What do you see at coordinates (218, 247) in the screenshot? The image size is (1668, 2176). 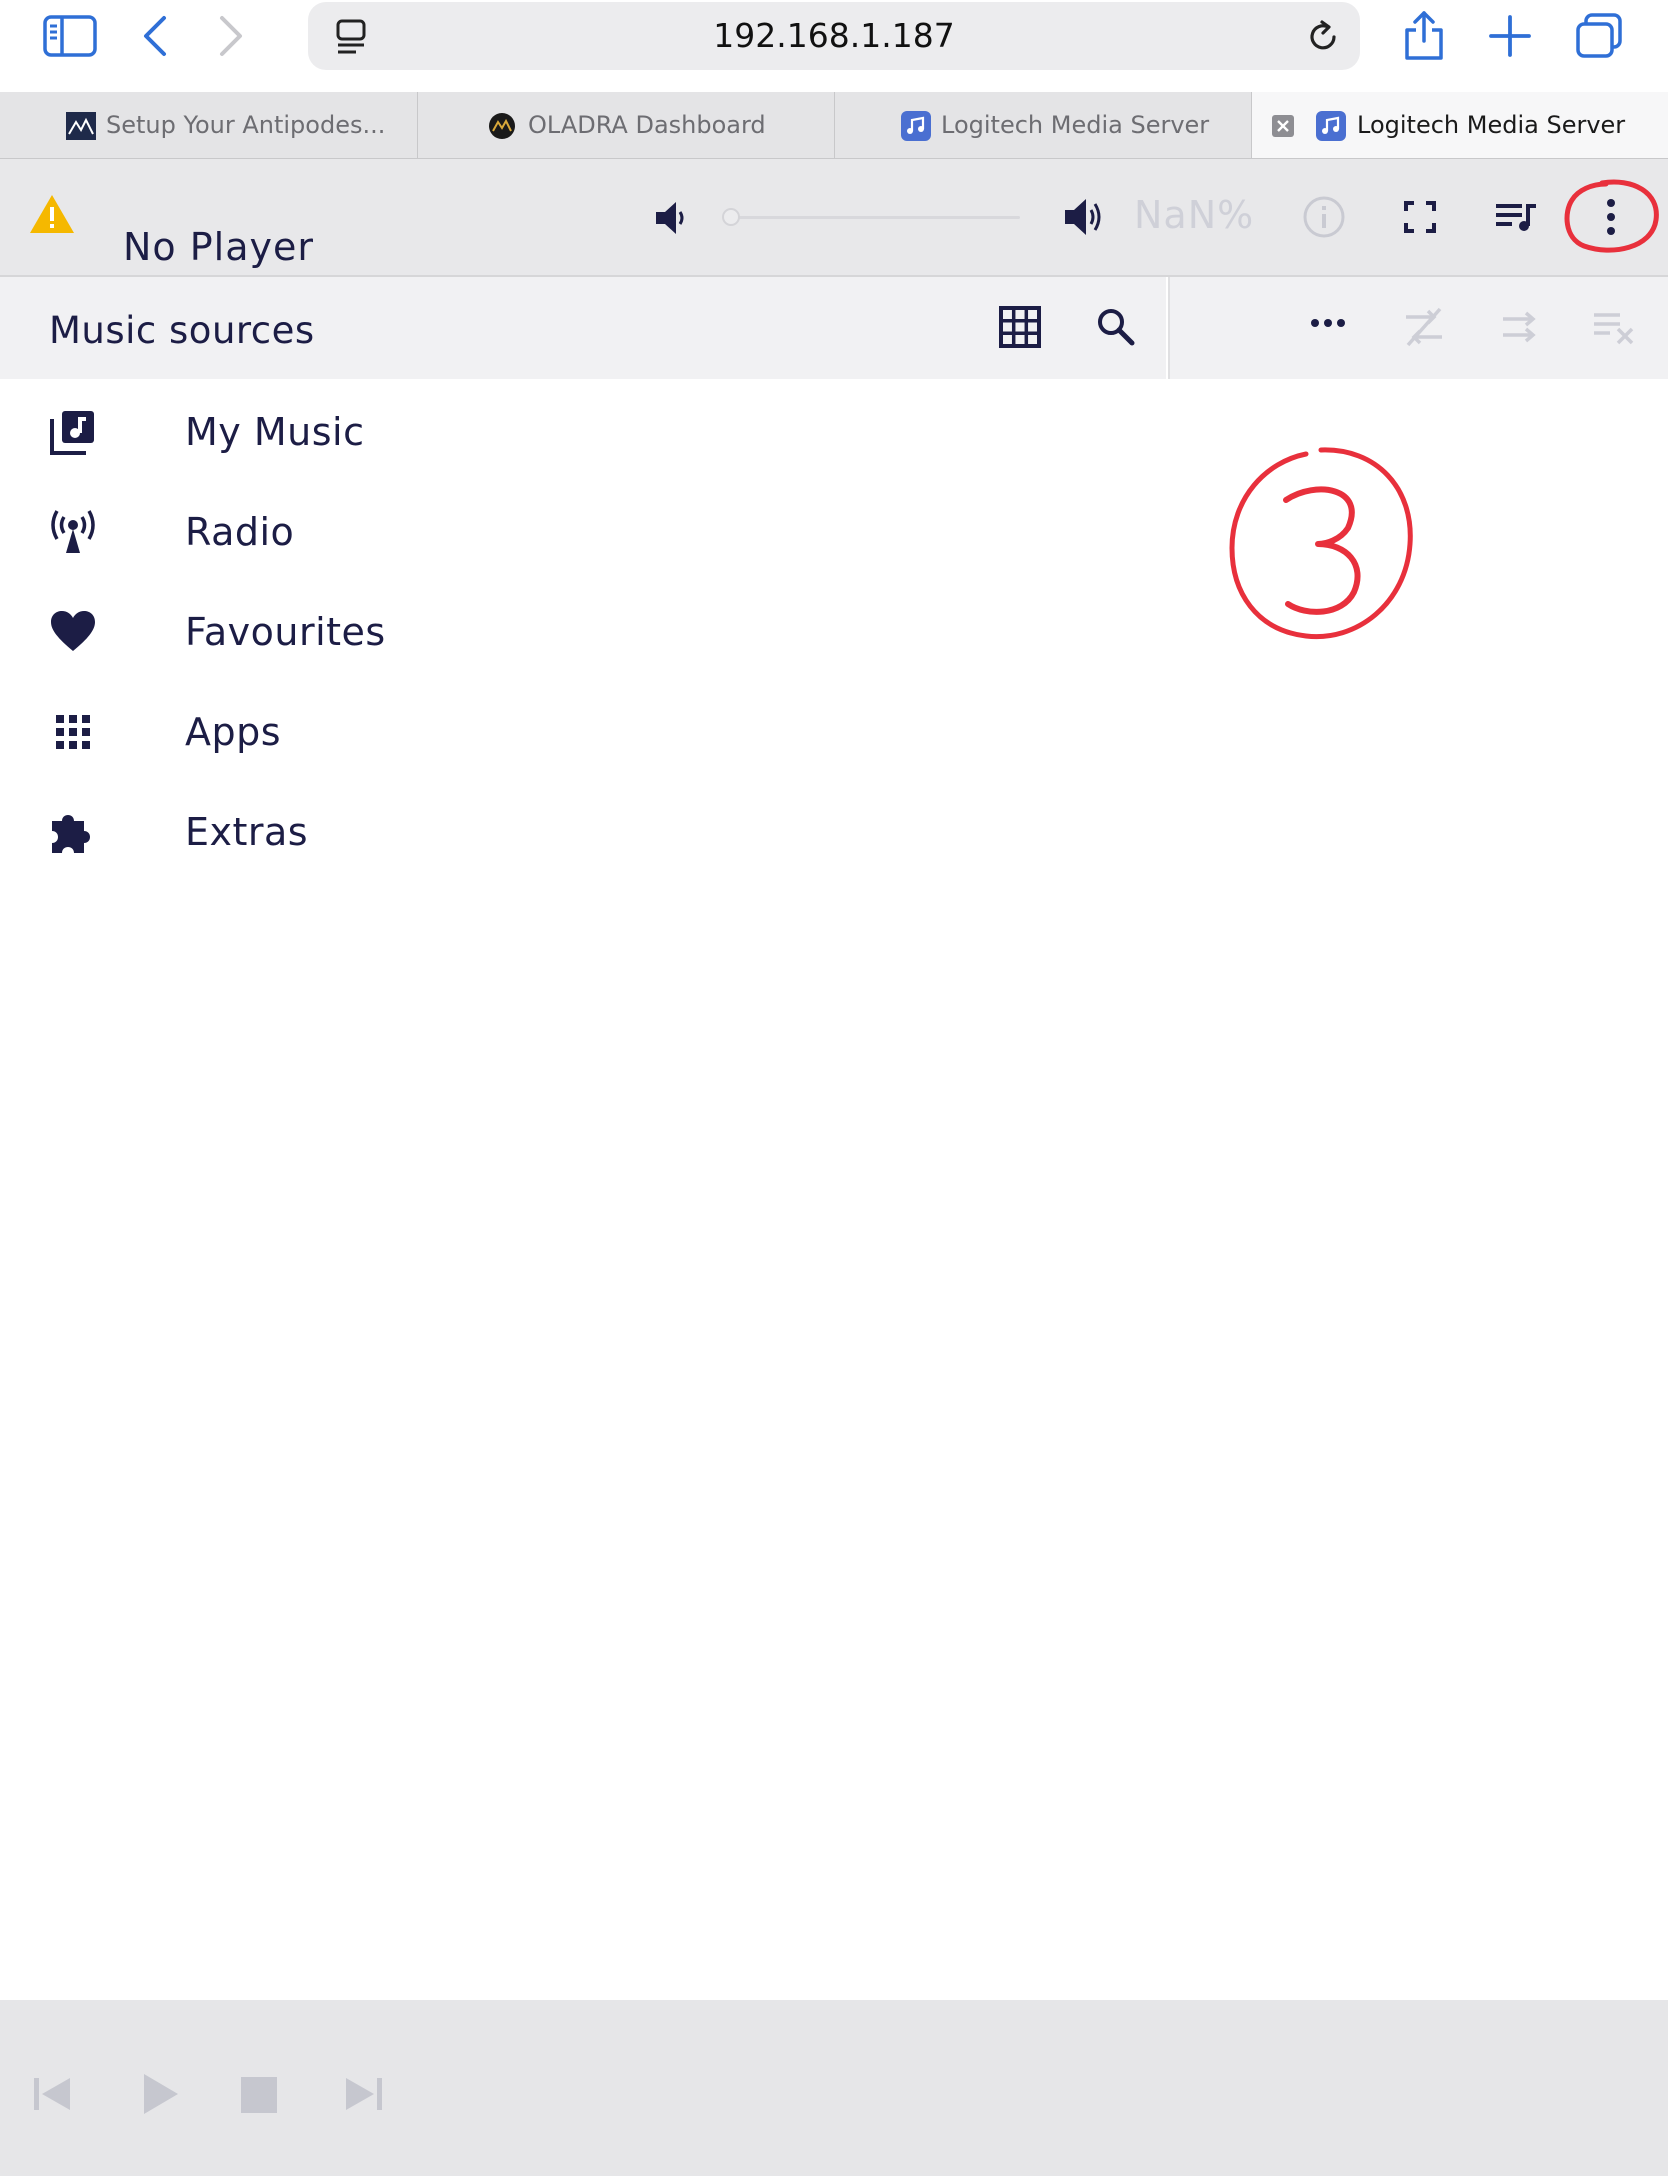 I see `player-name: No Player` at bounding box center [218, 247].